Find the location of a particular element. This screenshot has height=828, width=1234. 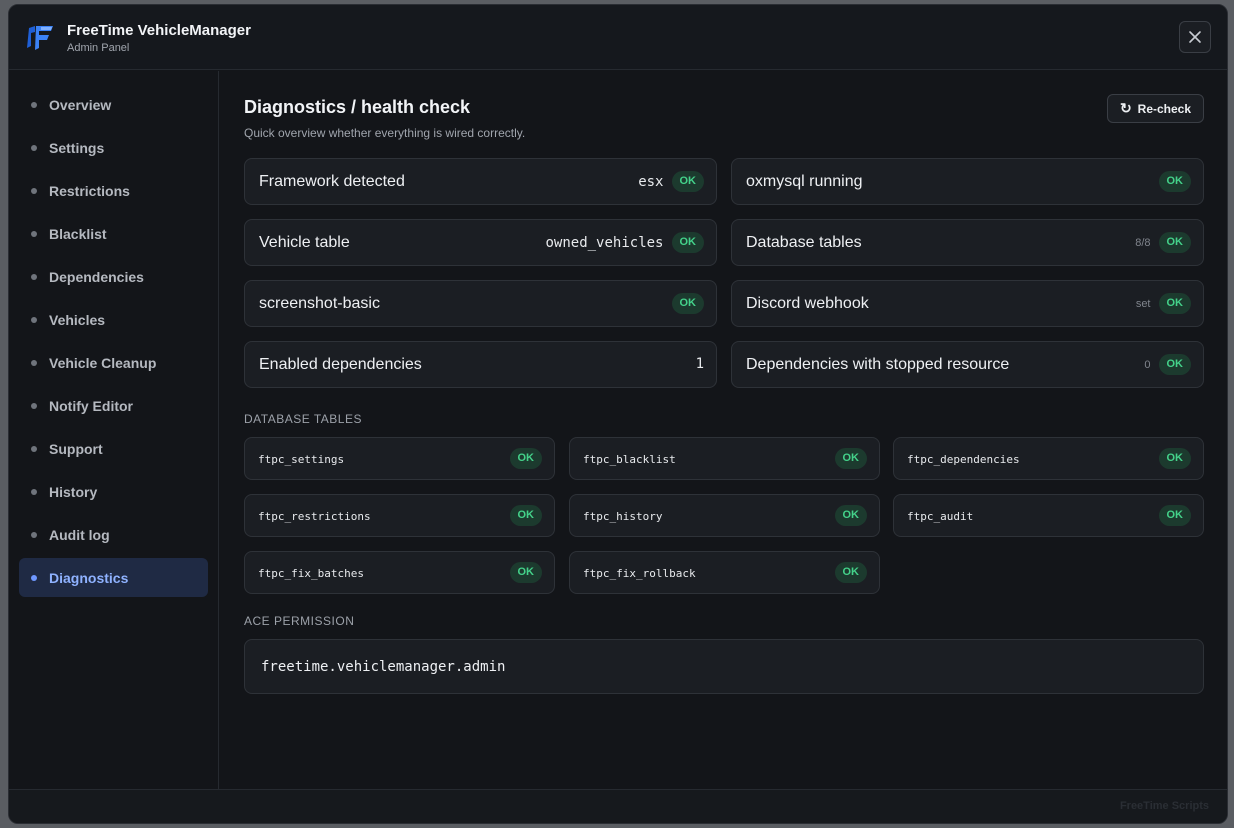

check-card: screenshot-basic OK is located at coordinates (480, 303).